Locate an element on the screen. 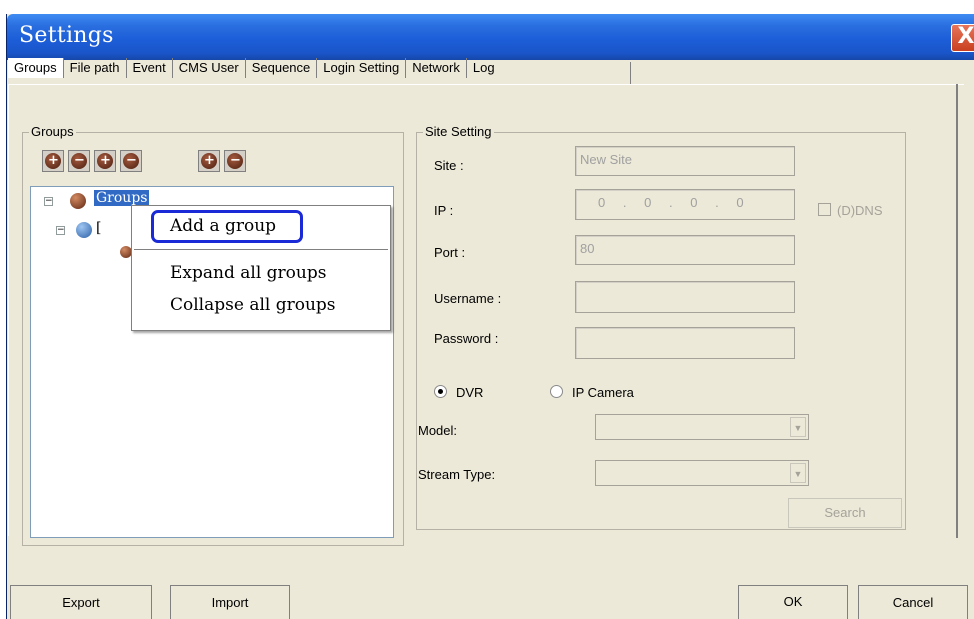 This screenshot has width=974, height=619. menu-item-expand-all: Expand all groups is located at coordinates (261, 273).